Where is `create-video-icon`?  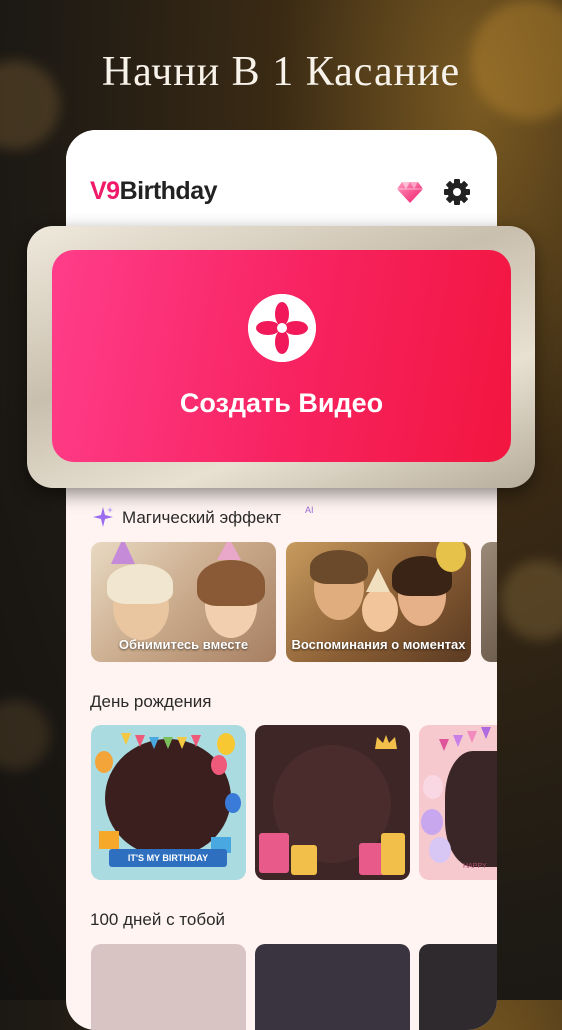 create-video-icon is located at coordinates (282, 328).